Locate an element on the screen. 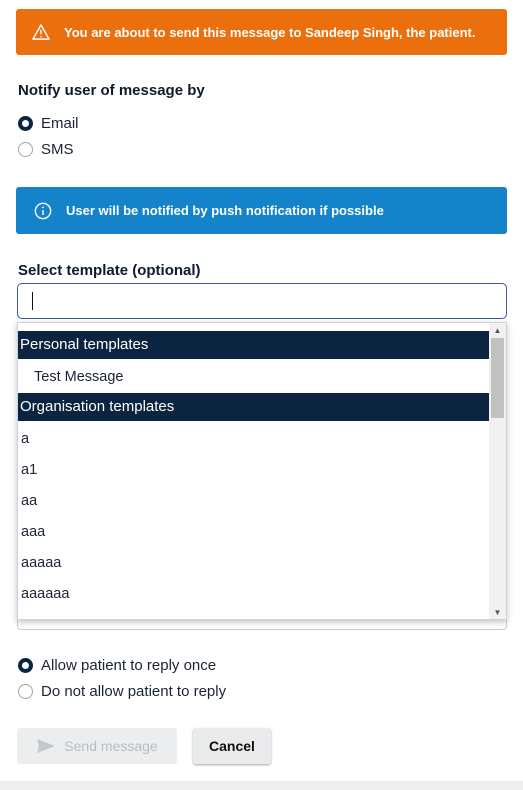  radio-no-reply-indicator is located at coordinates (25, 691).